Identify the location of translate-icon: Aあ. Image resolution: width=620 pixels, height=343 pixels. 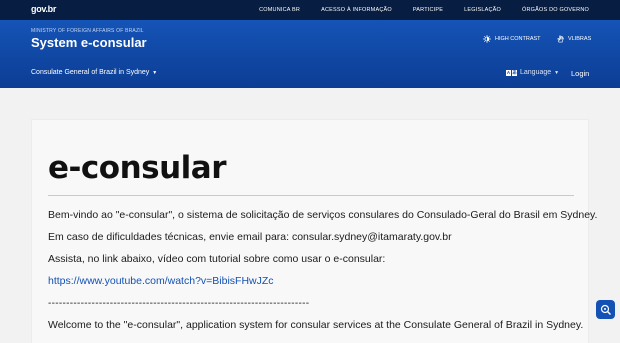
(511, 72).